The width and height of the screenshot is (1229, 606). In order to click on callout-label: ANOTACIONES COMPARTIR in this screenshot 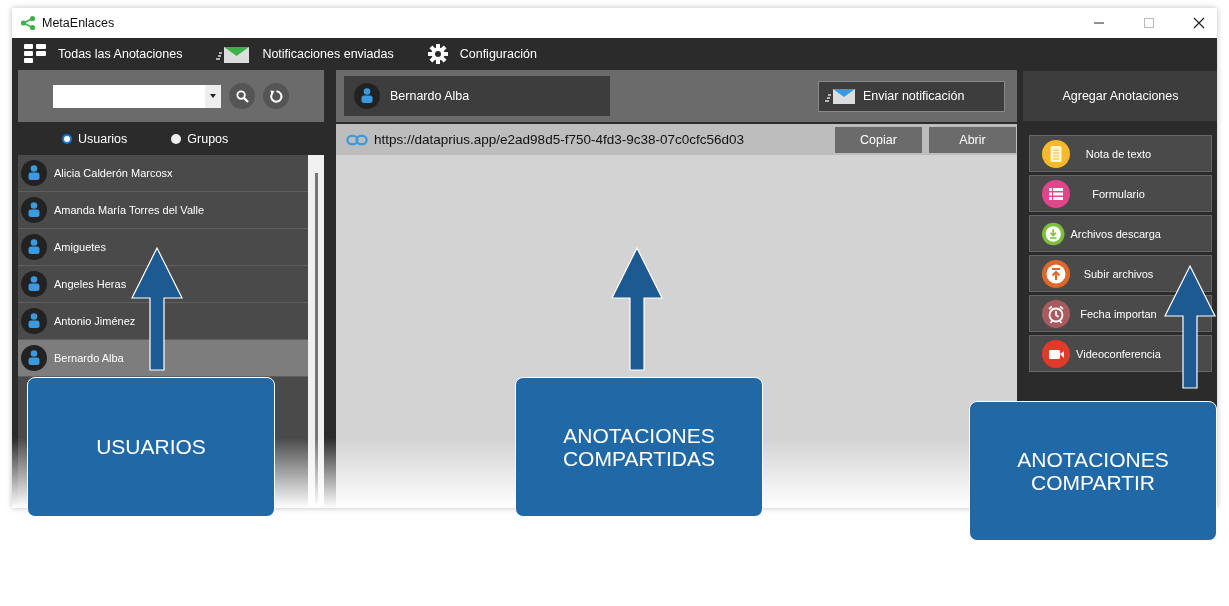, I will do `click(1093, 471)`.